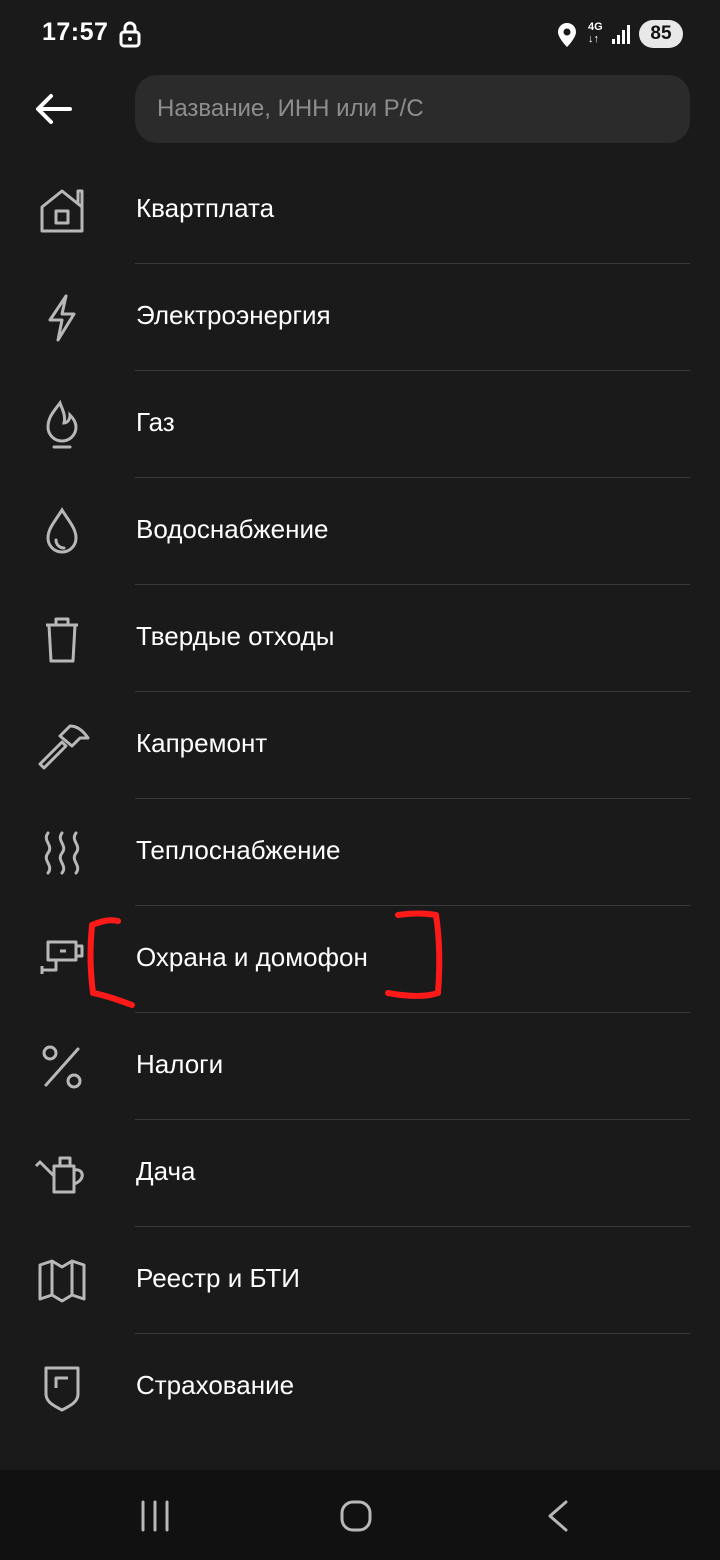 The width and height of the screenshot is (720, 1560). I want to click on gas-flame-icon, so click(62, 425).